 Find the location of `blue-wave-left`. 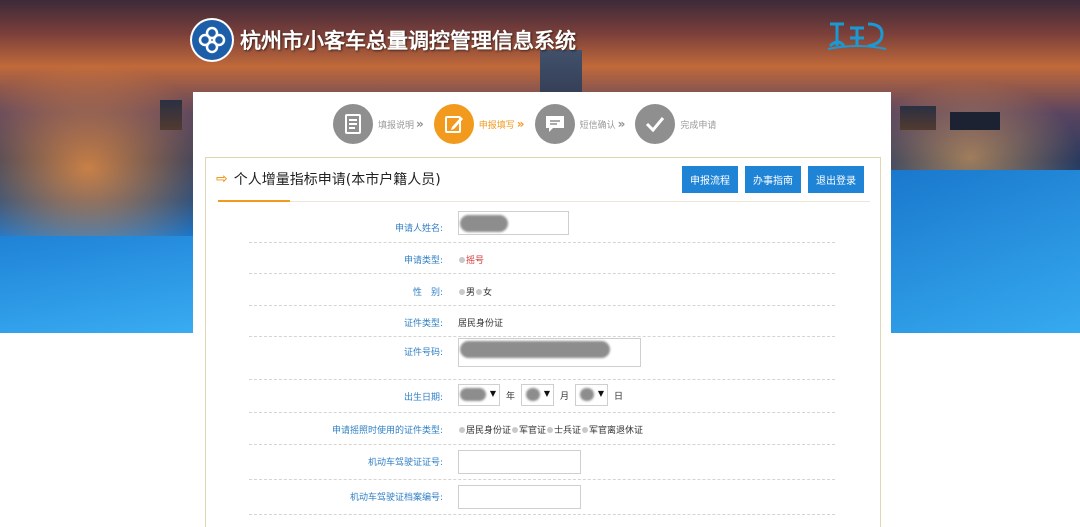

blue-wave-left is located at coordinates (96, 284).